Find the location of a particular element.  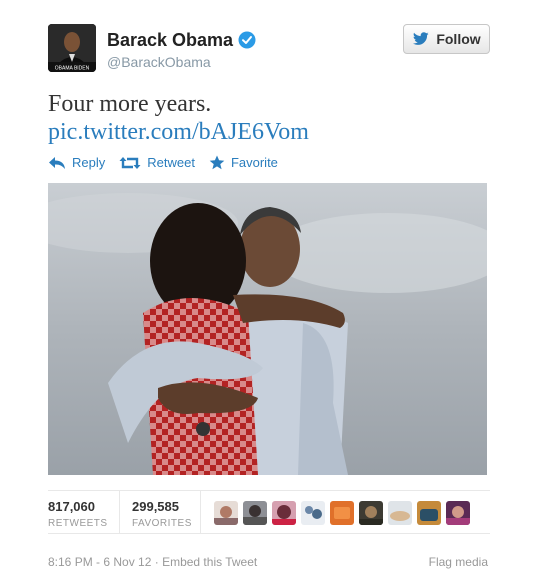

user-handle: @BarackObama is located at coordinates (159, 62).